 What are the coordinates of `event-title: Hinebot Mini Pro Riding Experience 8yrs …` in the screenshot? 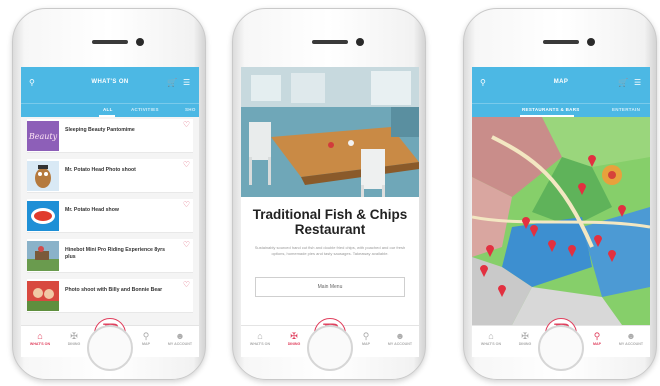 It's located at (115, 253).